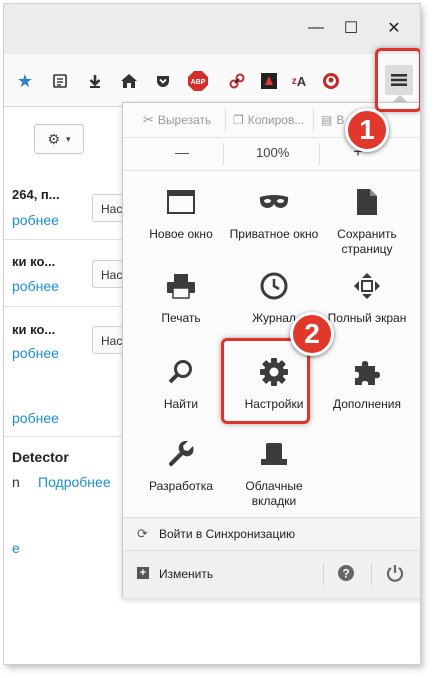 Image resolution: width=434 pixels, height=678 pixels. What do you see at coordinates (212, 29) in the screenshot?
I see `title-bar: — ☐ ✕` at bounding box center [212, 29].